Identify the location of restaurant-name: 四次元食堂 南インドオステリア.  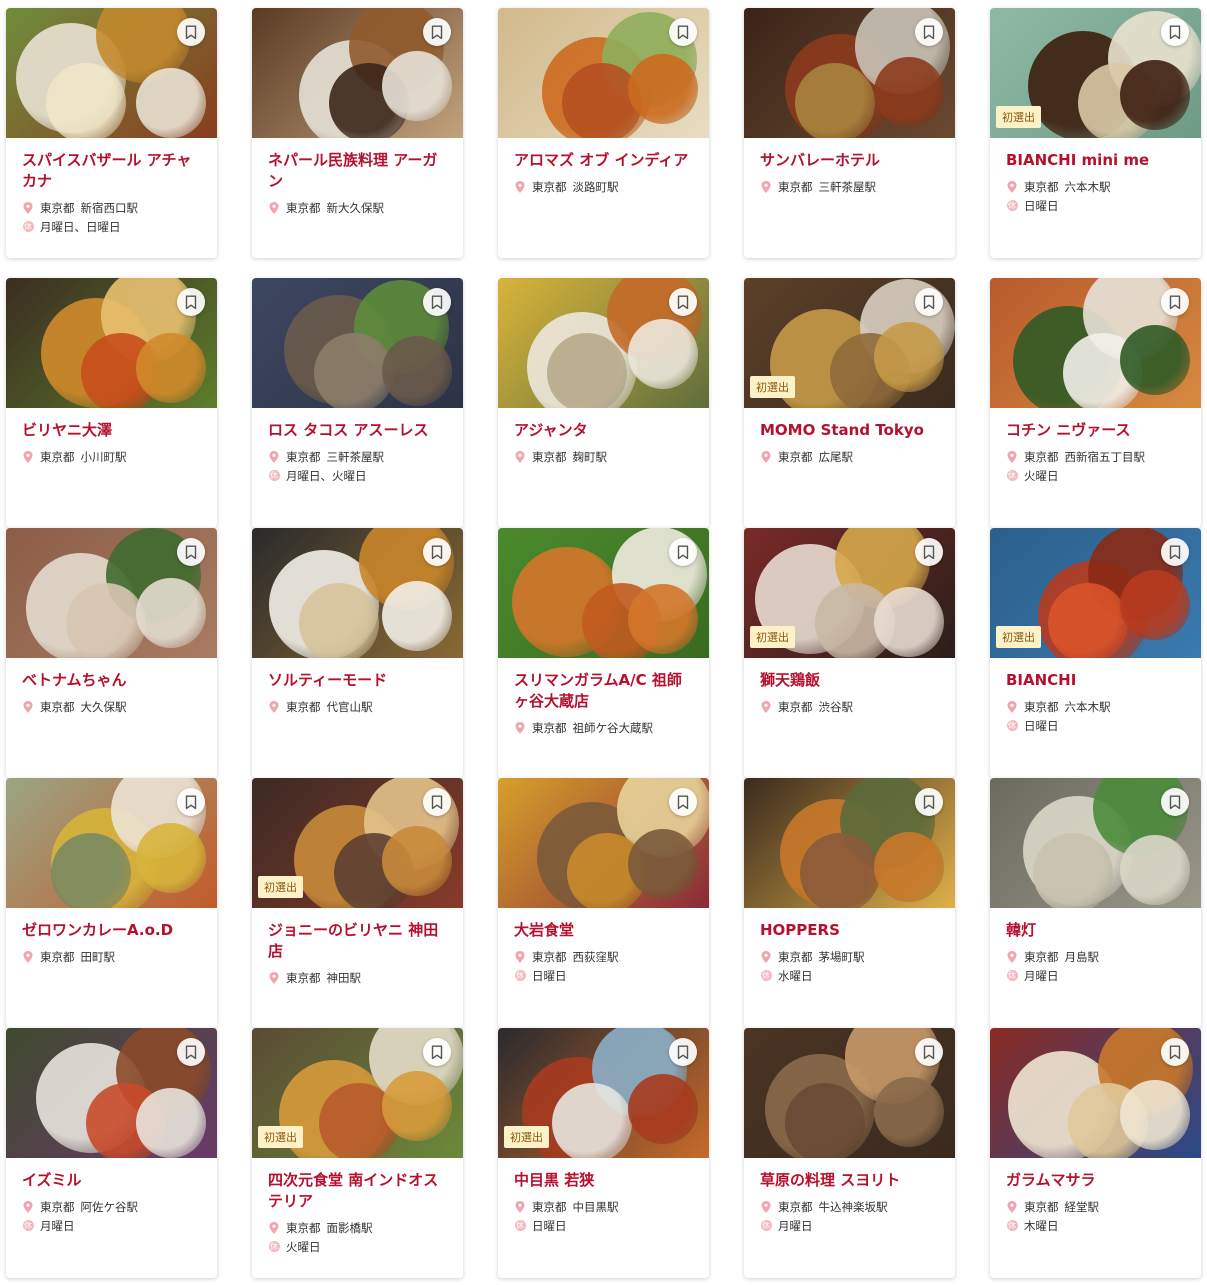
(357, 1191).